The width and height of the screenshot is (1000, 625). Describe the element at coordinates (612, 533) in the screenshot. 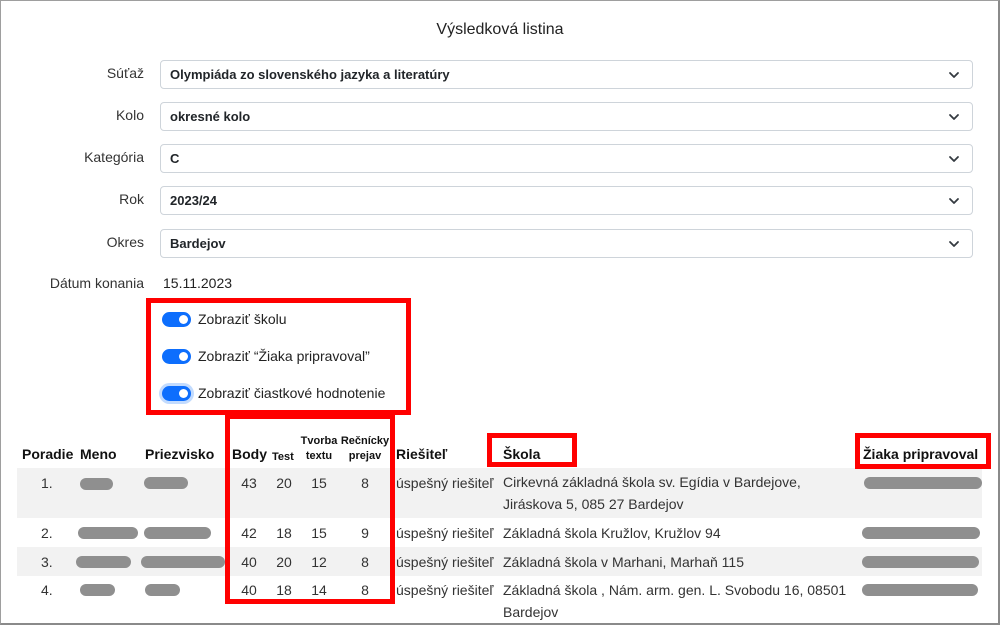

I see `cell-school: Základná škola Kružlov, Kružlov 94` at that location.